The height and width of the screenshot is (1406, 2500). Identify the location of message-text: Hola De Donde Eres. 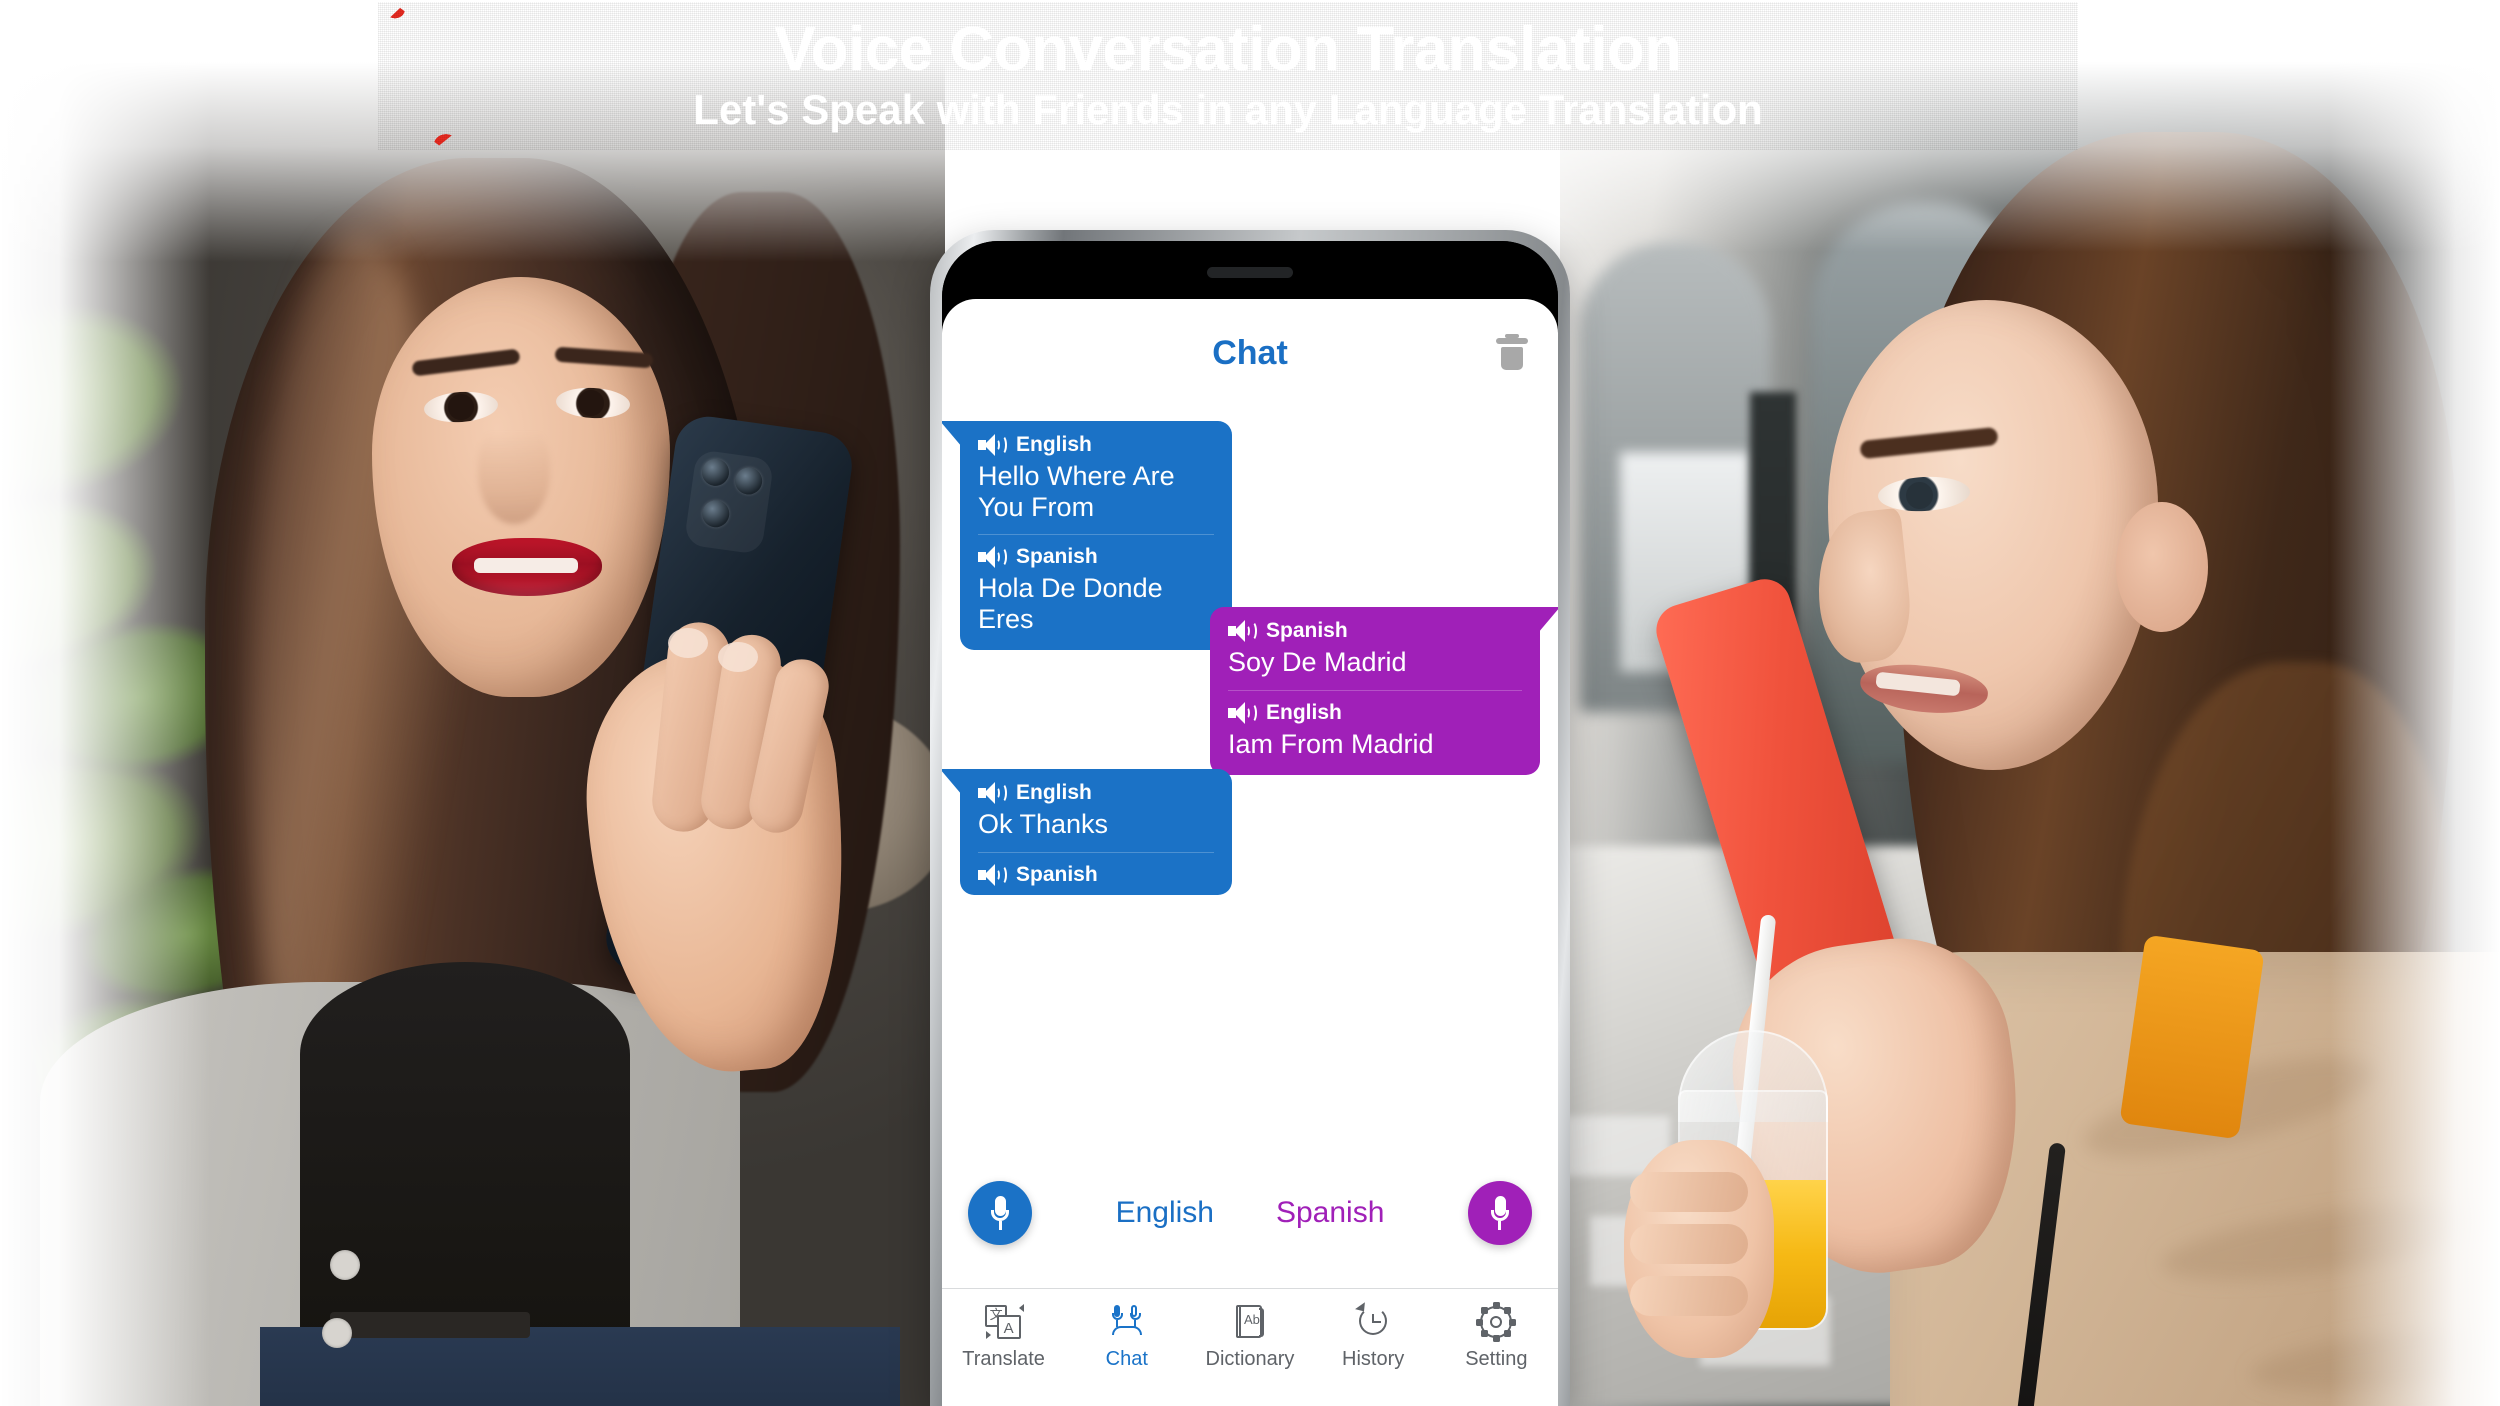
(1070, 603).